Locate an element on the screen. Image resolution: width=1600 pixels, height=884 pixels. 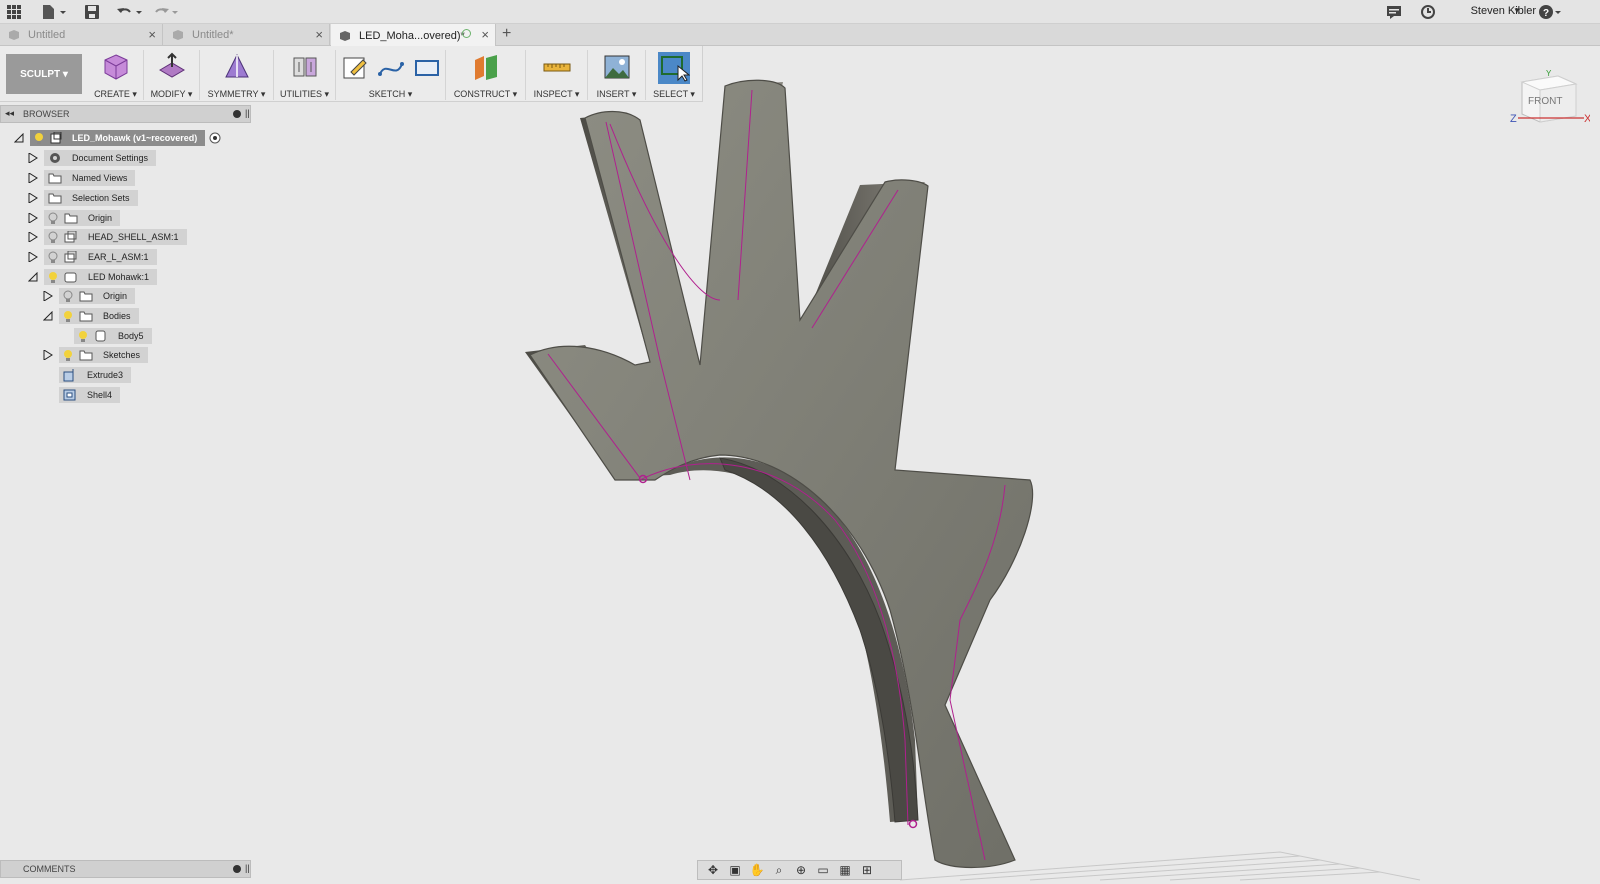
tab-untitled-2: Untitled* × is located at coordinates (247, 35).